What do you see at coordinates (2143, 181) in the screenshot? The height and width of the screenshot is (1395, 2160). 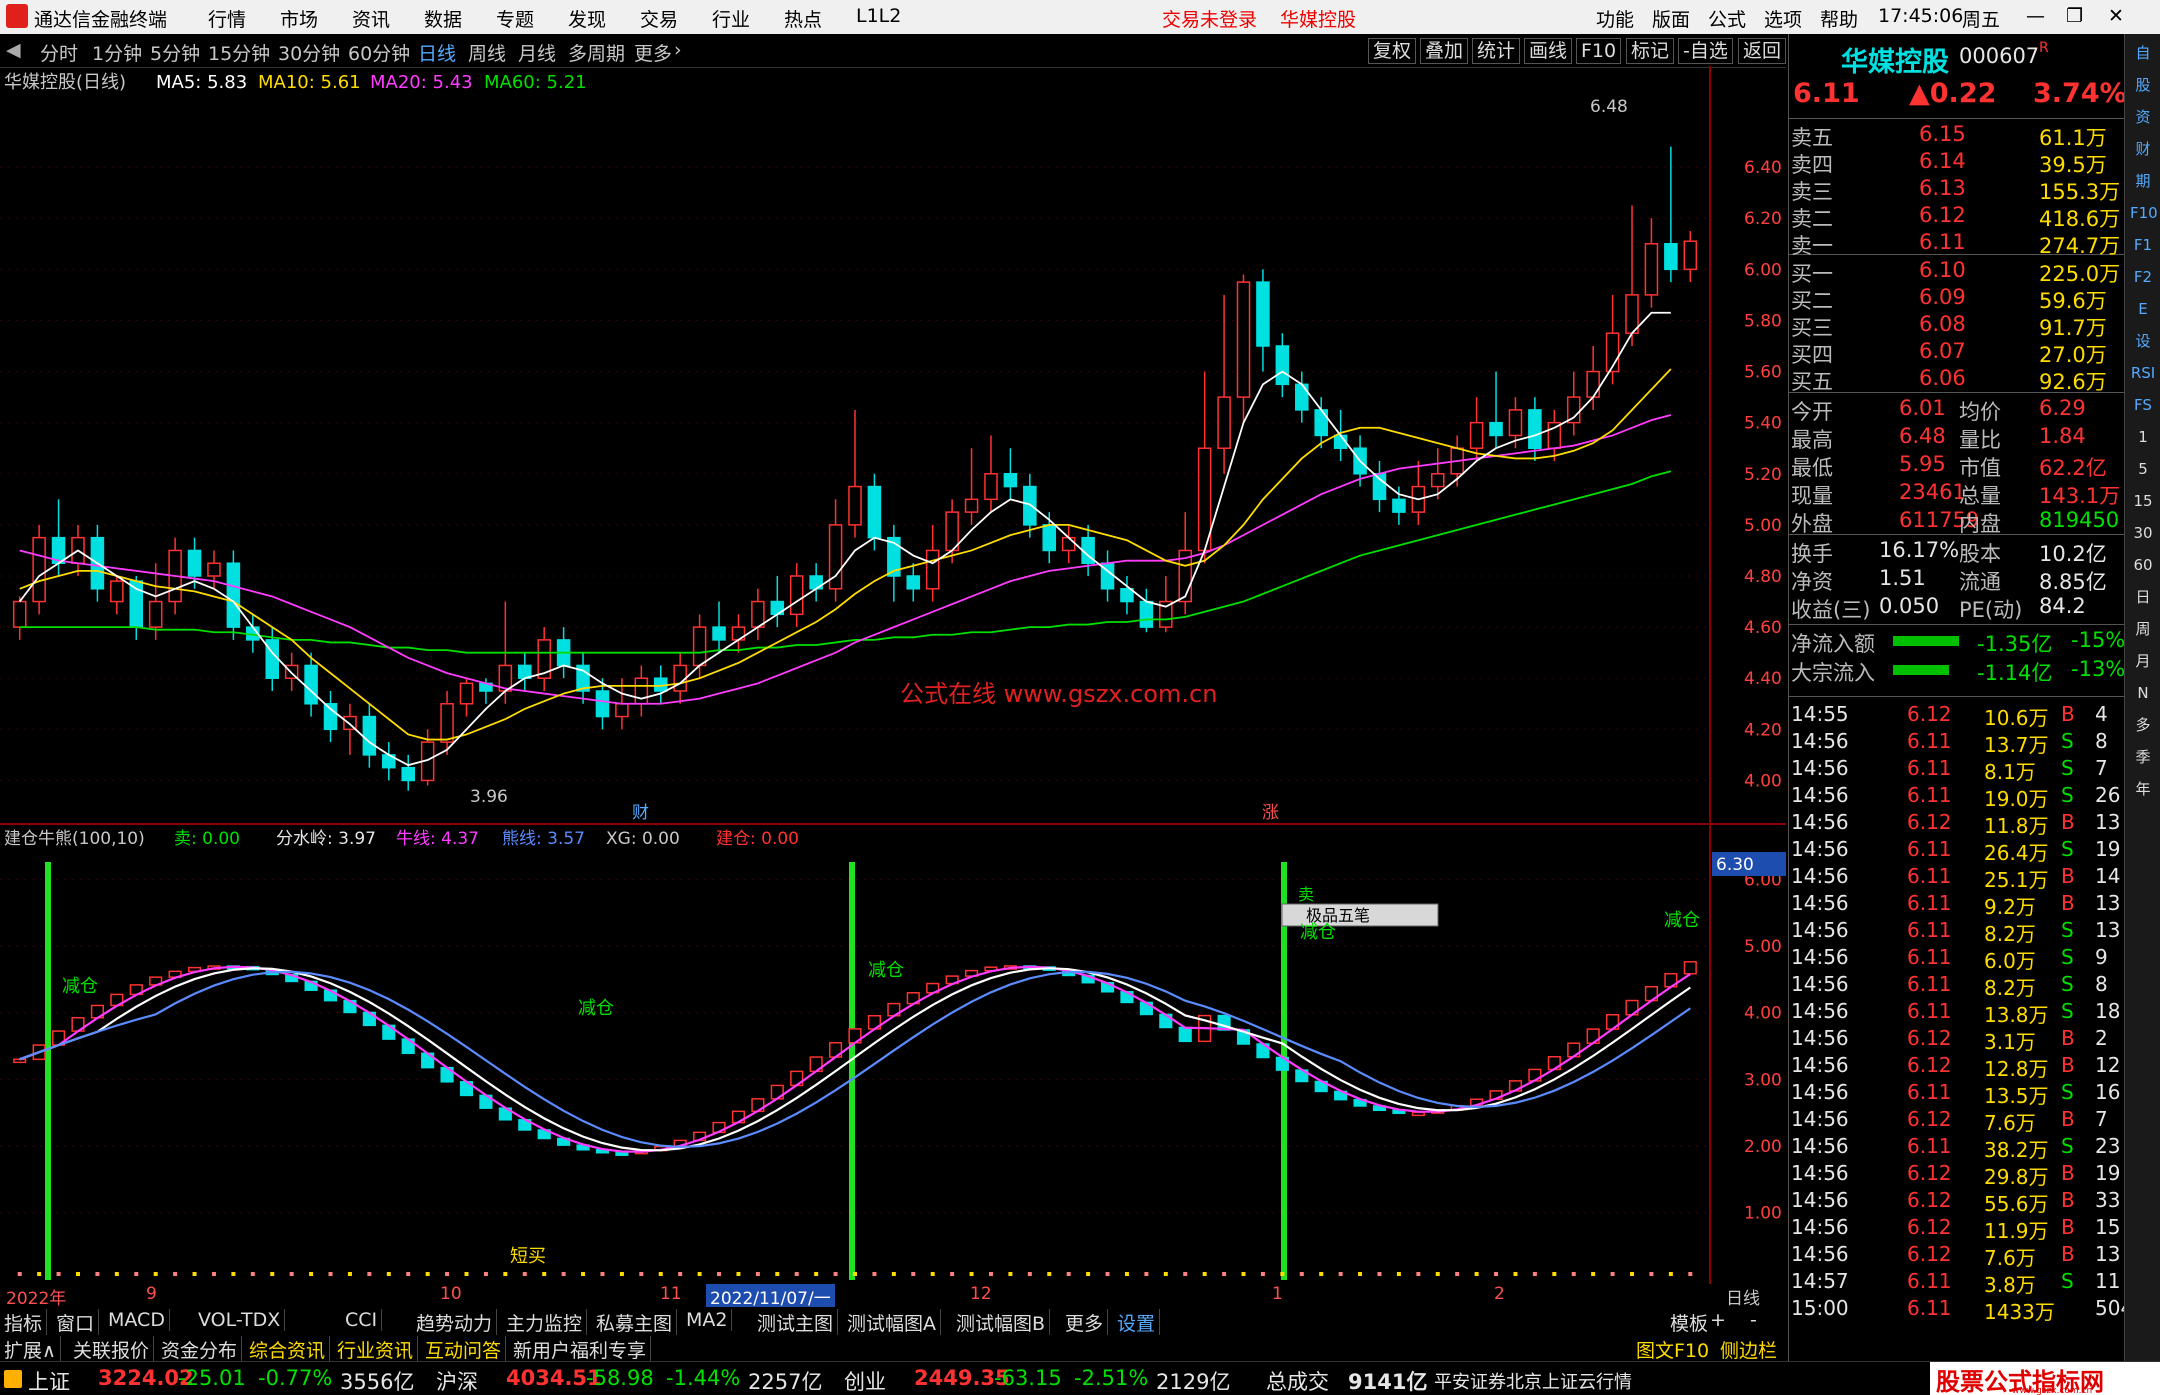 I see `side-tool-button: 期` at bounding box center [2143, 181].